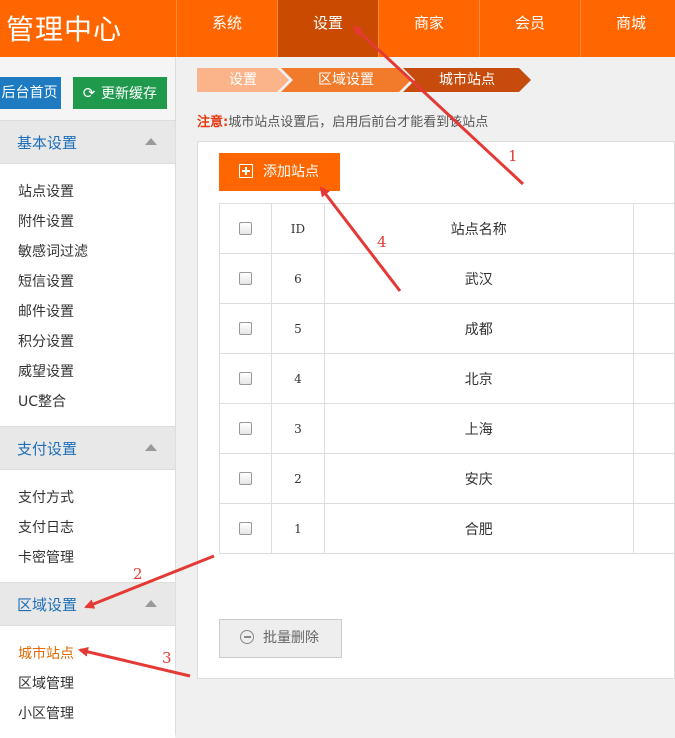  I want to click on nav-mall: 商城, so click(627, 28).